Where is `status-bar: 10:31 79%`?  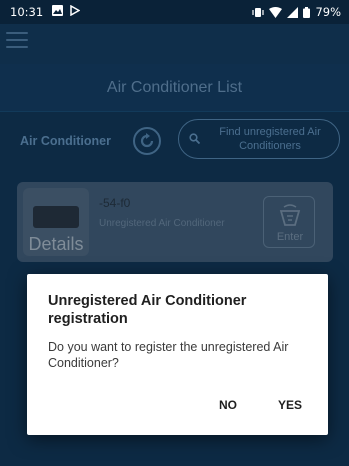
status-bar: 10:31 79% is located at coordinates (174, 12).